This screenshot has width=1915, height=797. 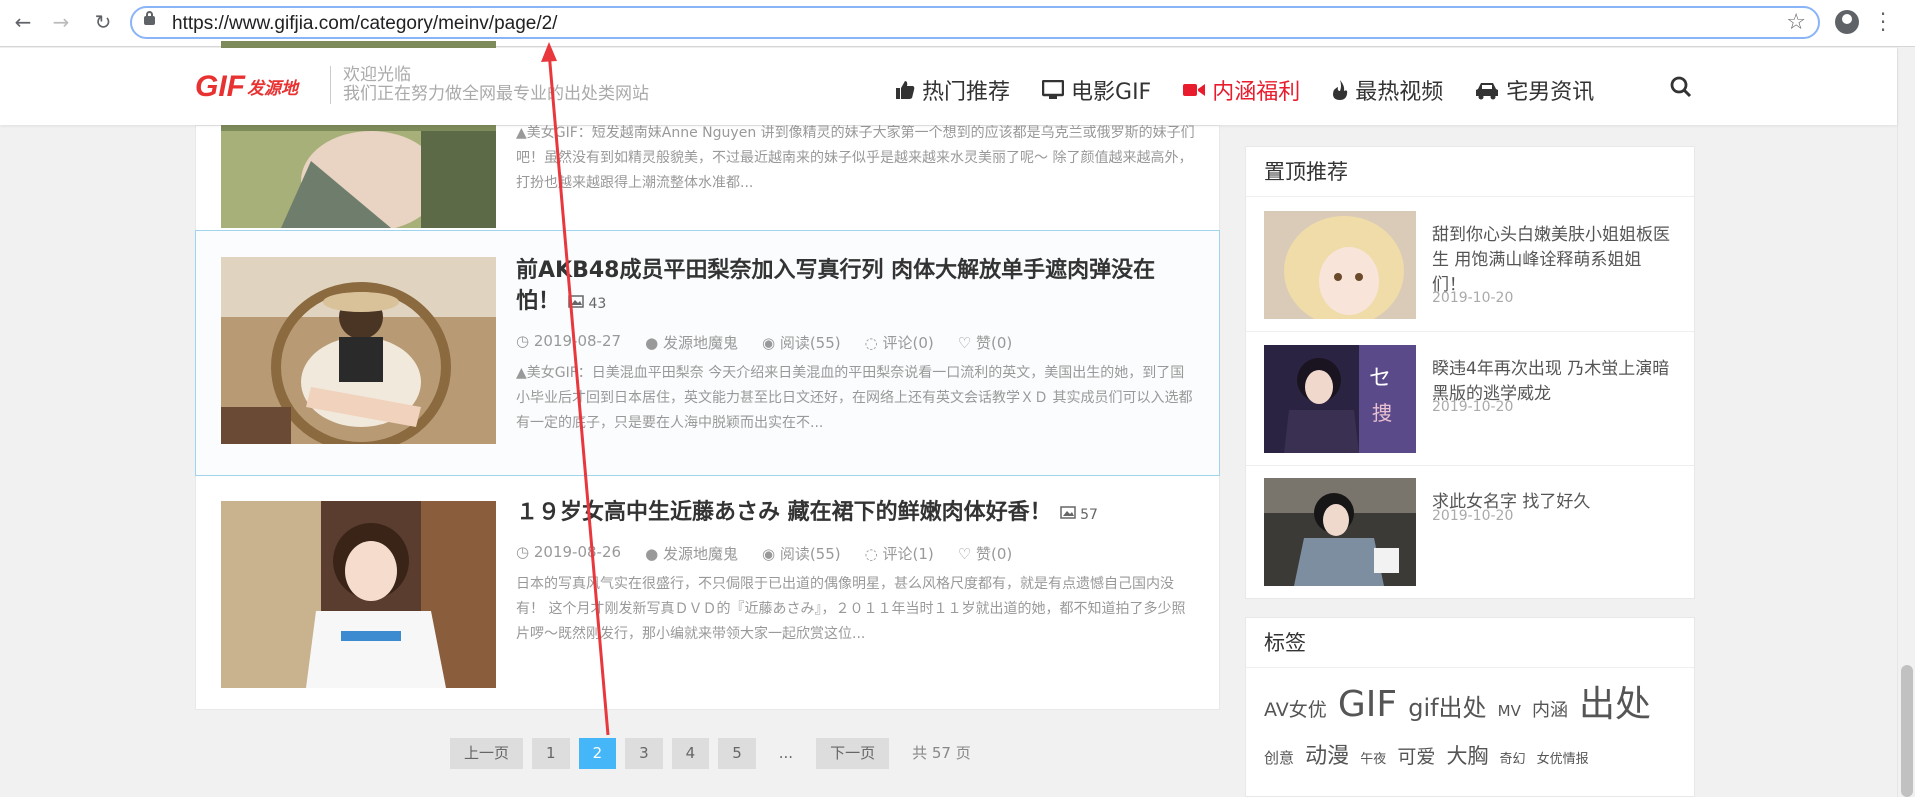 I want to click on main-nav: 热门推荐 电影GIF 内涵福利 最热视频 宅男资讯, so click(x=1244, y=90).